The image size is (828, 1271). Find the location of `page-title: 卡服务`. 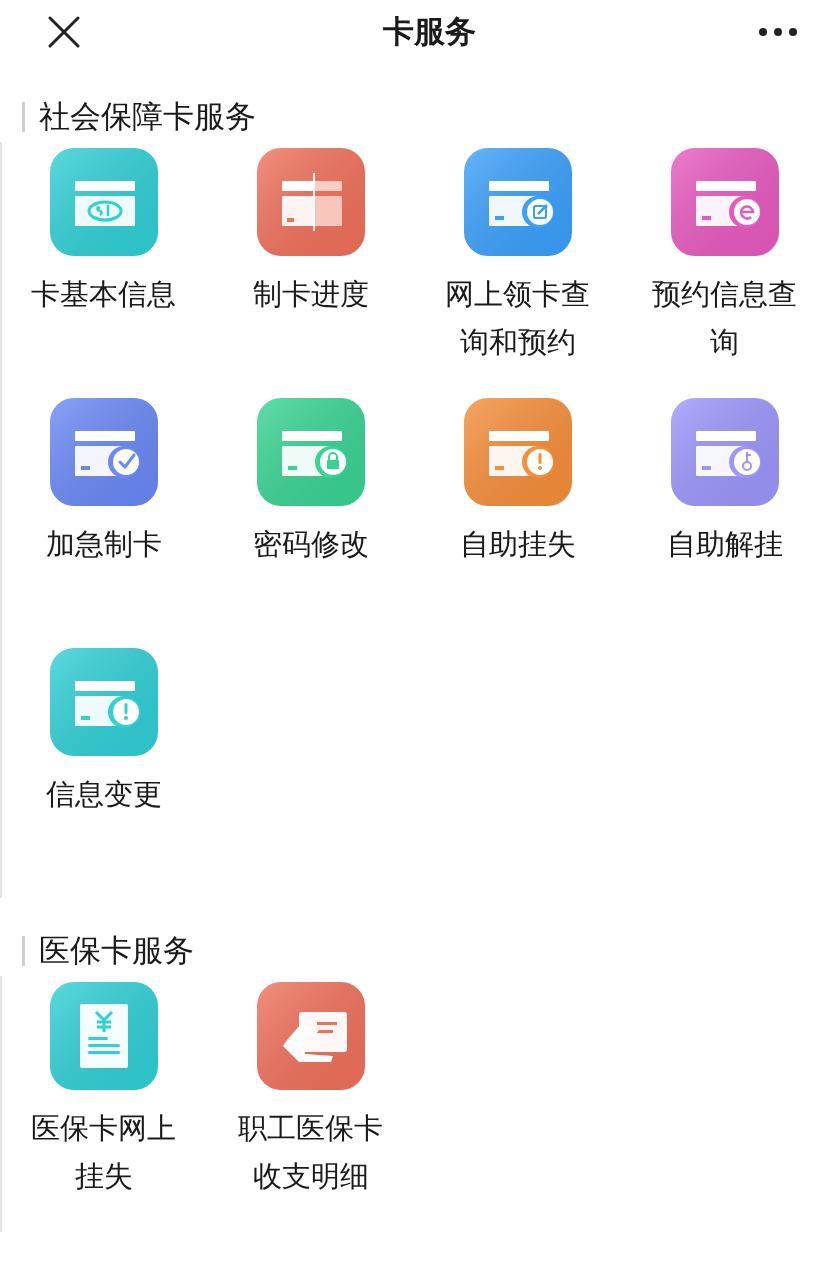

page-title: 卡服务 is located at coordinates (429, 31).